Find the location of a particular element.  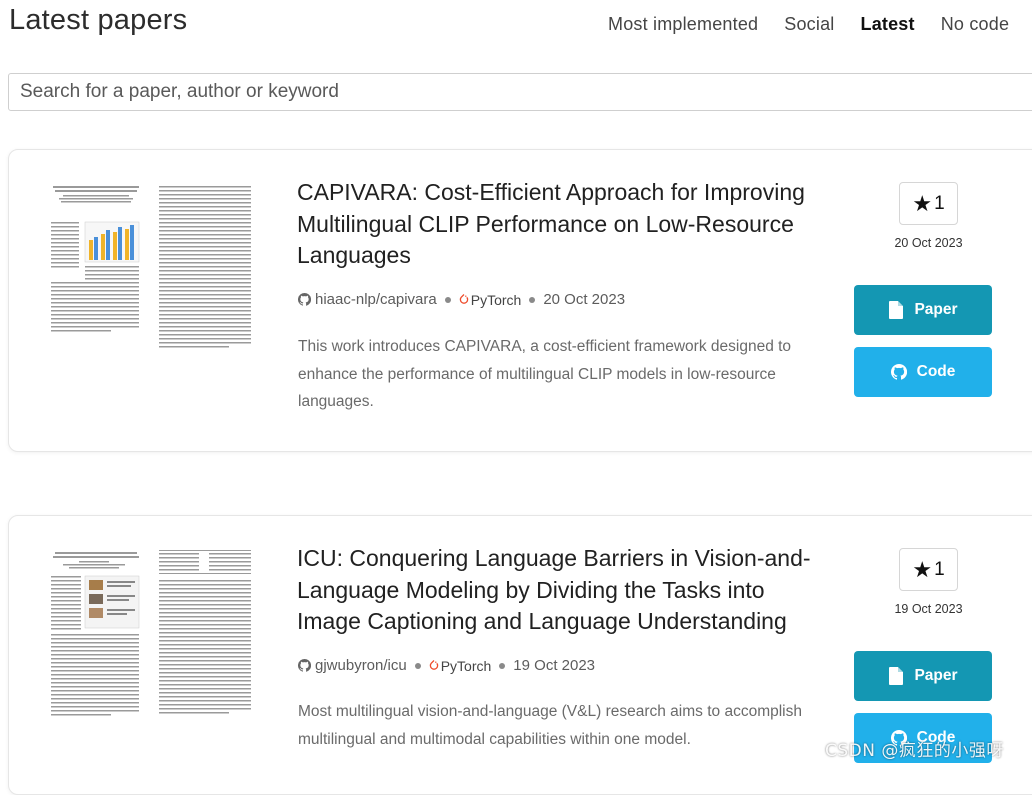

sort-nav: Most implemented Social Latest No code is located at coordinates (808, 24).